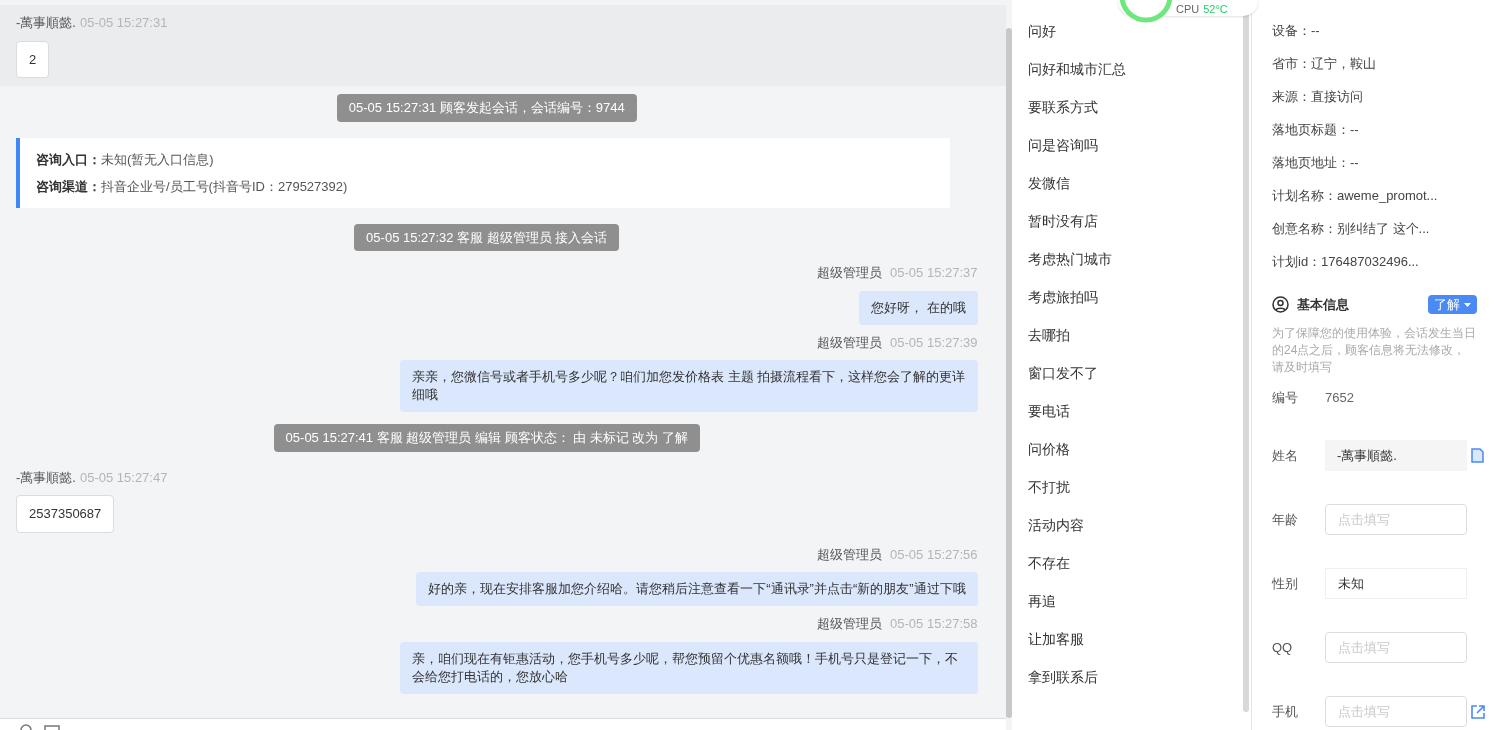 Image resolution: width=1501 pixels, height=730 pixels. Describe the element at coordinates (486, 108) in the screenshot. I see `system-notice: 05-05 15:27:31 顾客发起会话，会话编号：9744` at that location.